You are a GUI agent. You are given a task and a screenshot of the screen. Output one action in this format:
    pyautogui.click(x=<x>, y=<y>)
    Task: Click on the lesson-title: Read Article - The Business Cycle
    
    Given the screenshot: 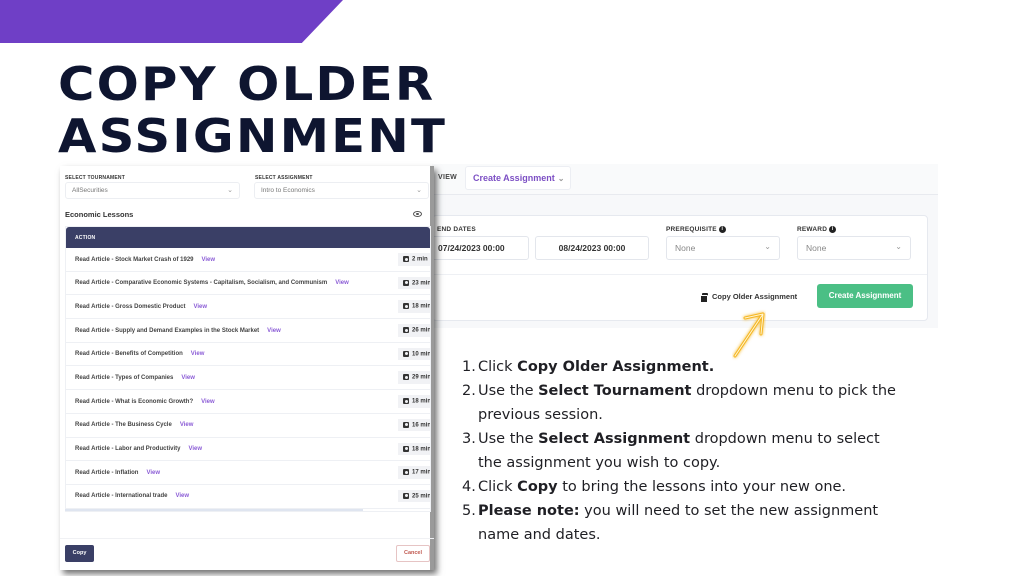 What is the action you would take?
    pyautogui.click(x=123, y=425)
    